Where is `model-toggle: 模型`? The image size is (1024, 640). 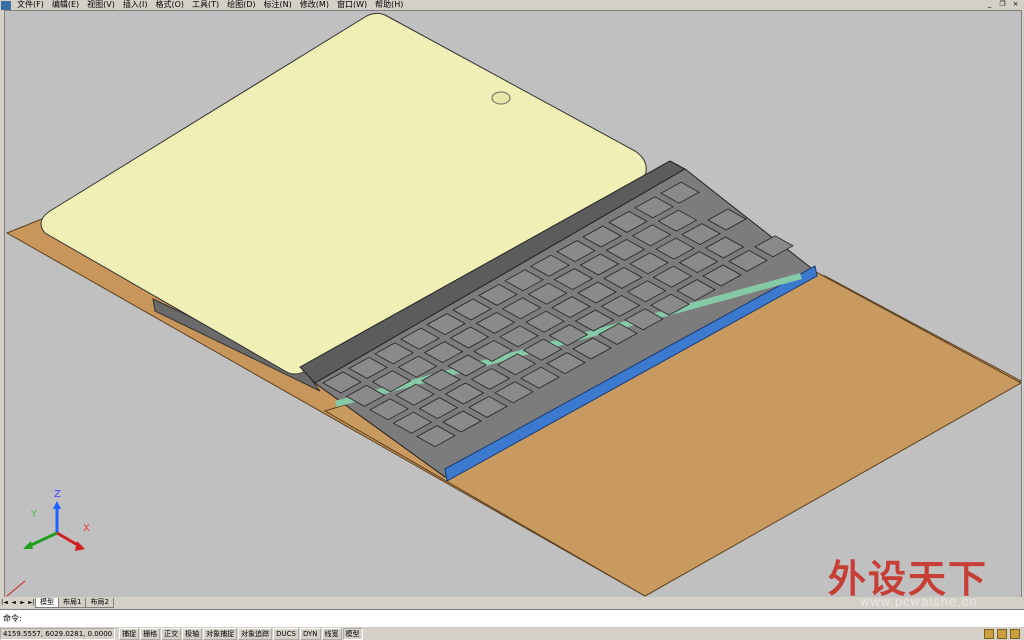 model-toggle: 模型 is located at coordinates (352, 634).